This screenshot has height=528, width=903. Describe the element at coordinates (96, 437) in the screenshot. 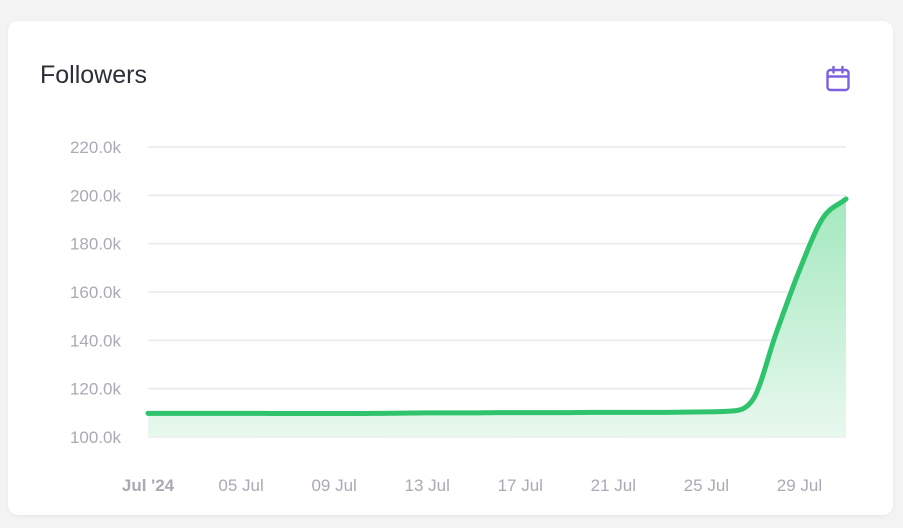

I see `y-tick-label: 100.0k` at that location.